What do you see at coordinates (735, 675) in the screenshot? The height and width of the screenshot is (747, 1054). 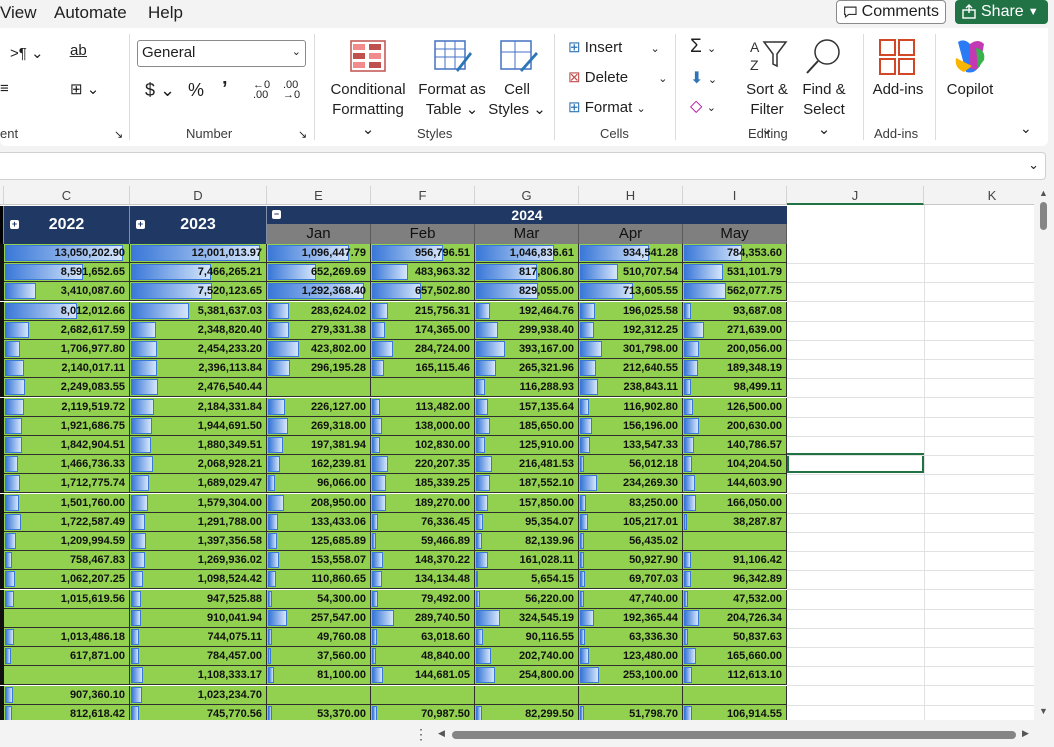 I see `cell-i: 112,613.10` at bounding box center [735, 675].